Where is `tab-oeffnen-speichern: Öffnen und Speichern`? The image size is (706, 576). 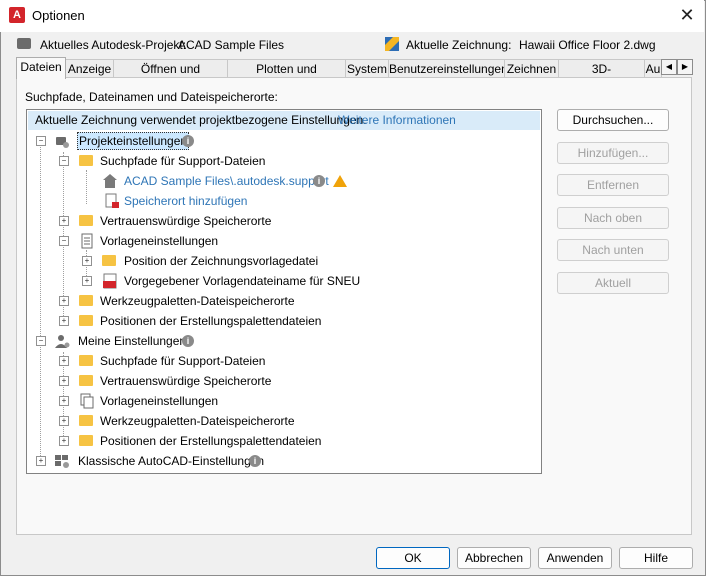
tab-oeffnen-speichern: Öffnen und Speichern is located at coordinates (170, 76).